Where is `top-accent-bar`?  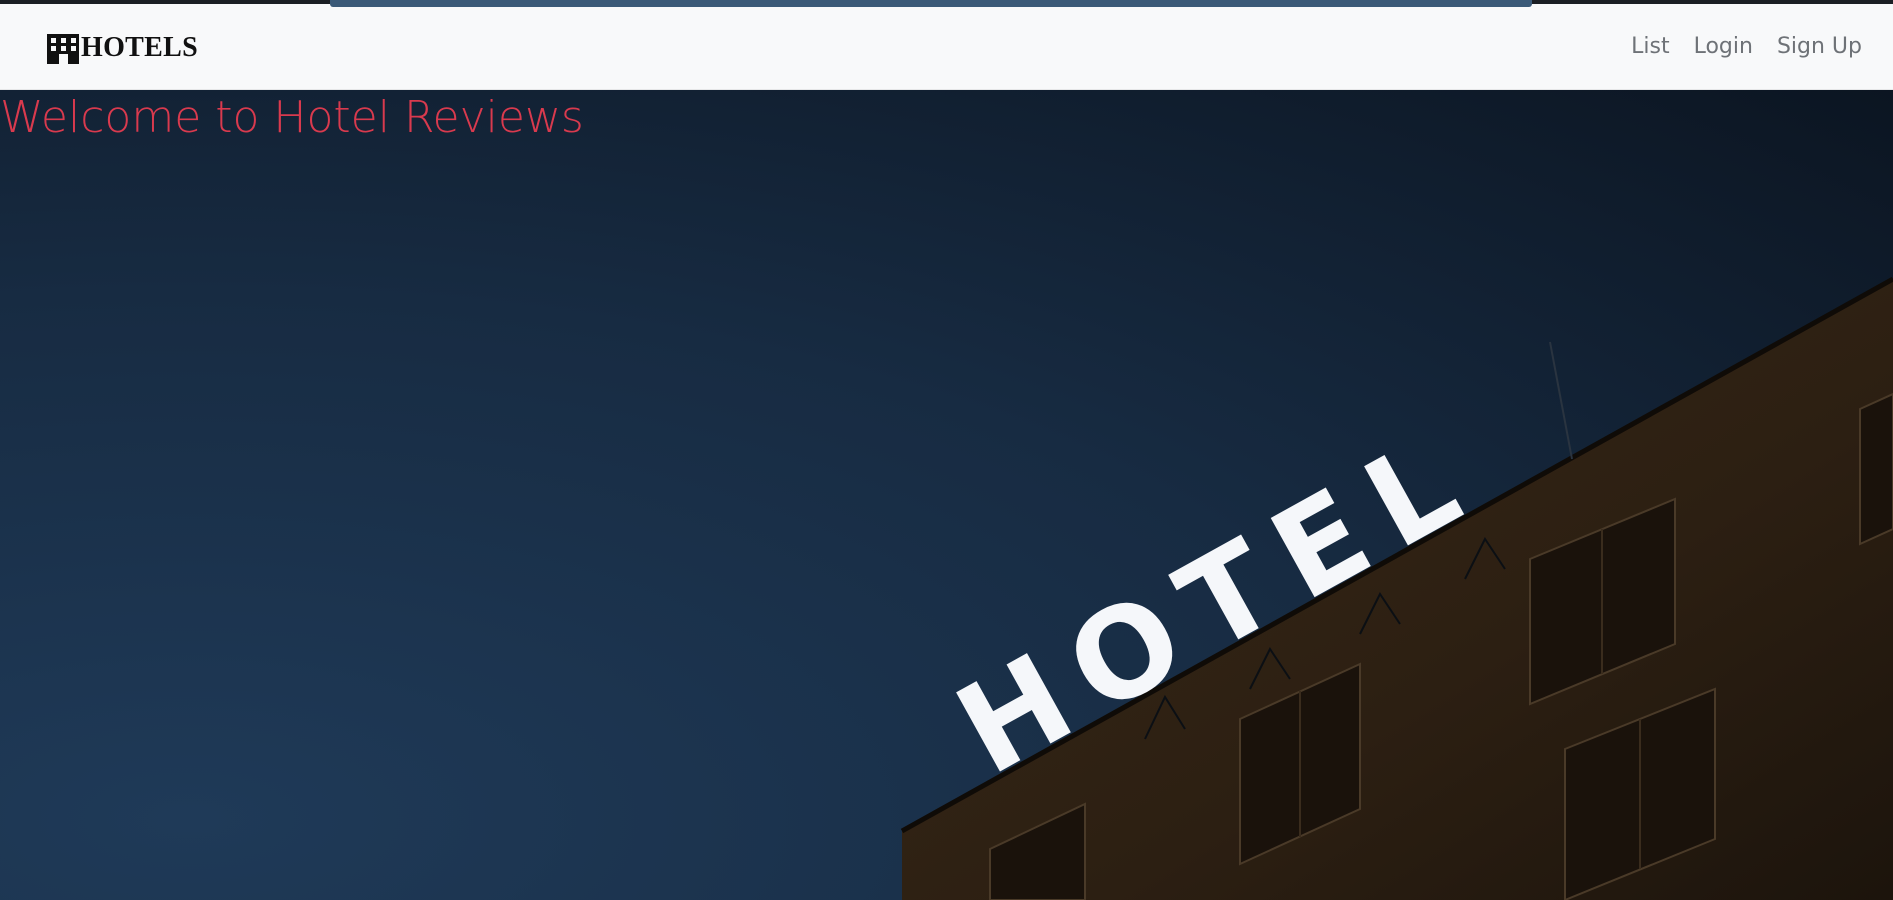 top-accent-bar is located at coordinates (931, 3).